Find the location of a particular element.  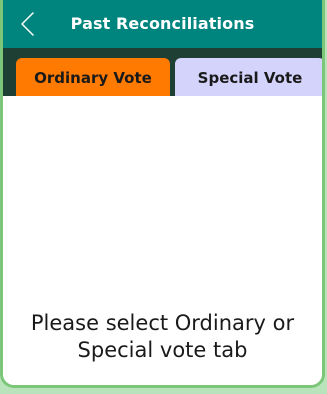

page-title: Past Reconciliations is located at coordinates (162, 23).